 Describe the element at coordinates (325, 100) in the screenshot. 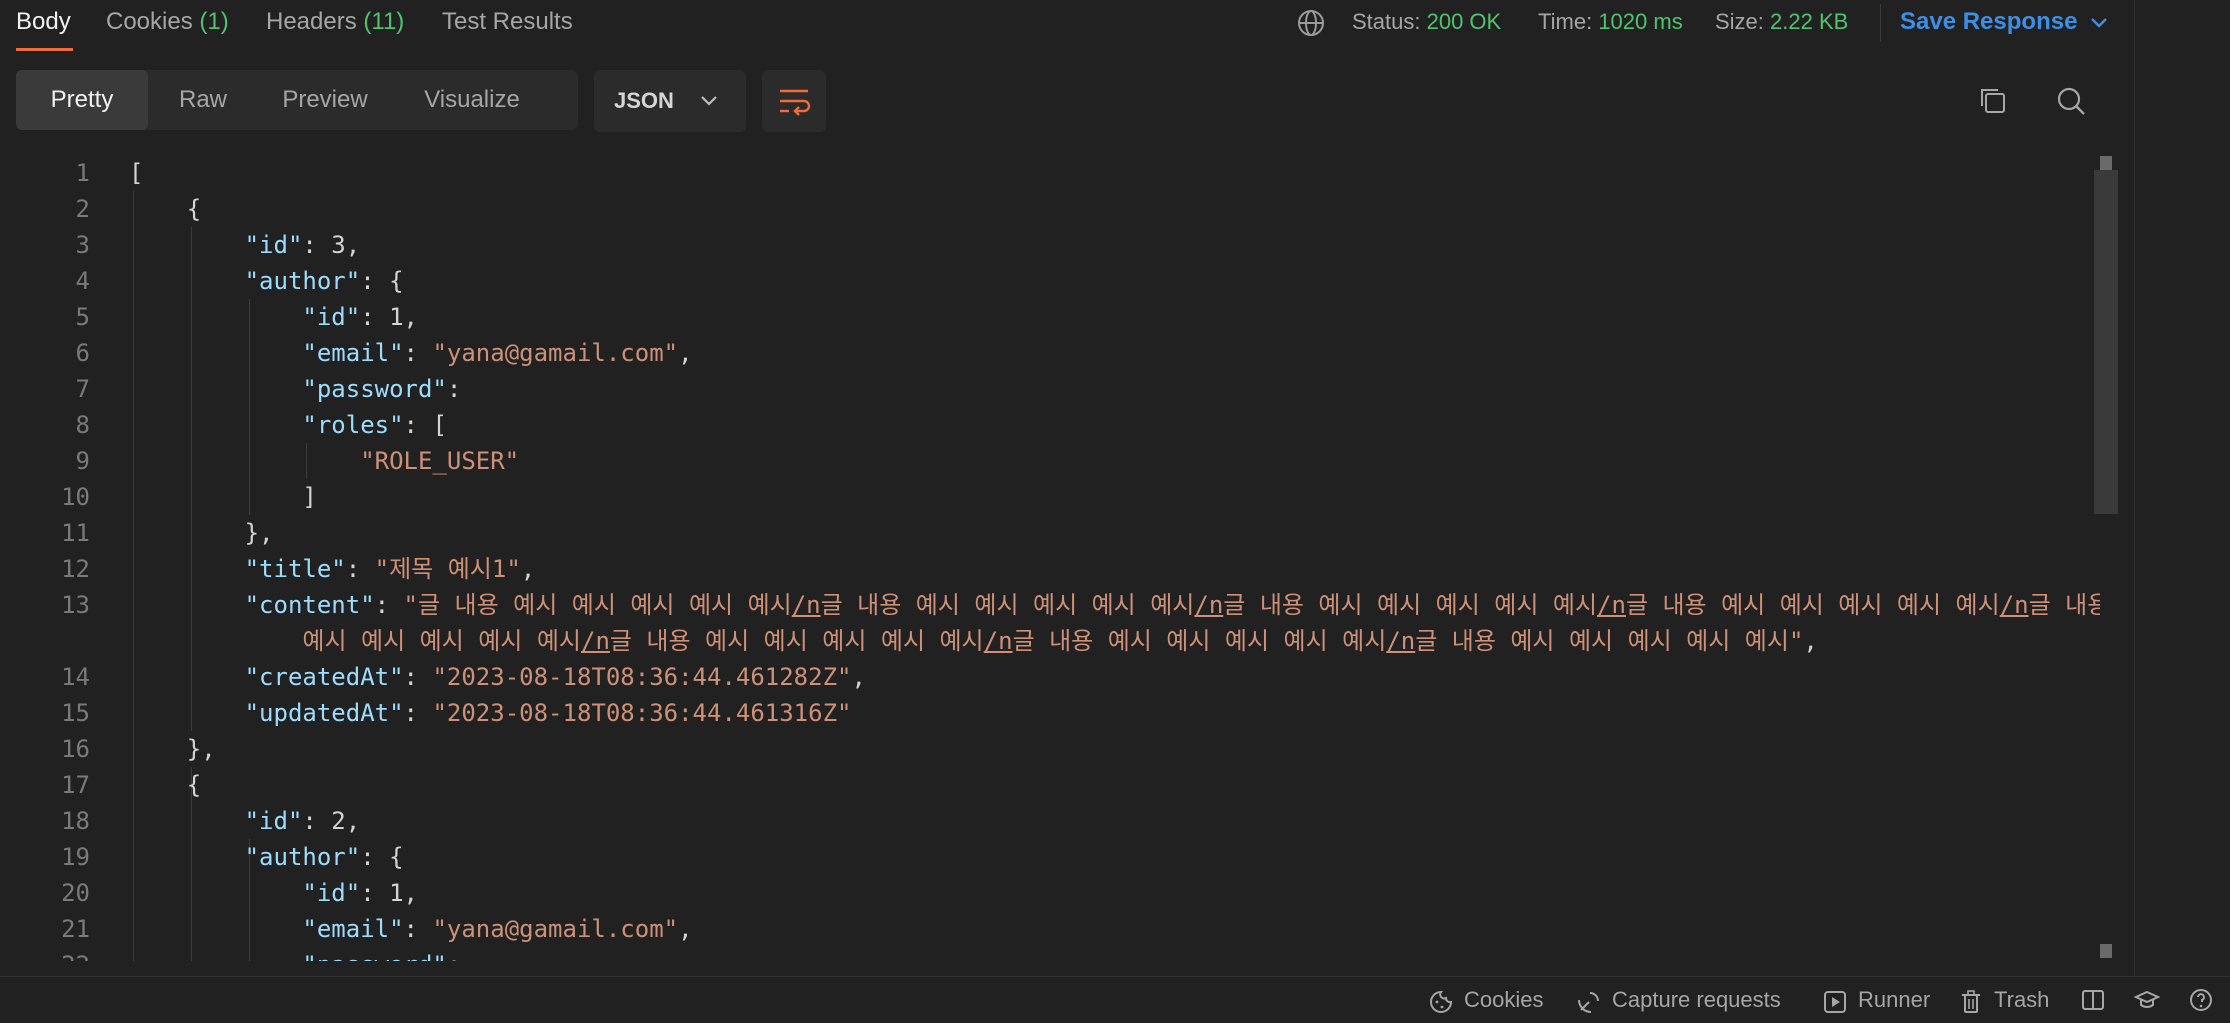

I see `view-preview: Preview` at that location.